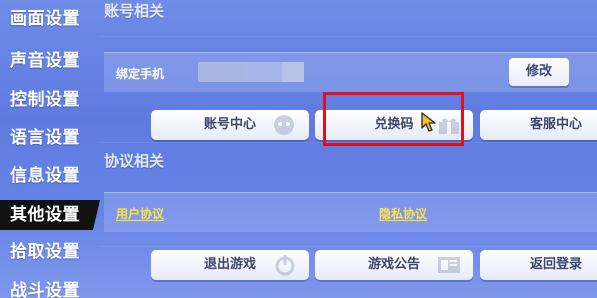  Describe the element at coordinates (140, 74) in the screenshot. I see `bind-phone-label: 绑定手机` at that location.